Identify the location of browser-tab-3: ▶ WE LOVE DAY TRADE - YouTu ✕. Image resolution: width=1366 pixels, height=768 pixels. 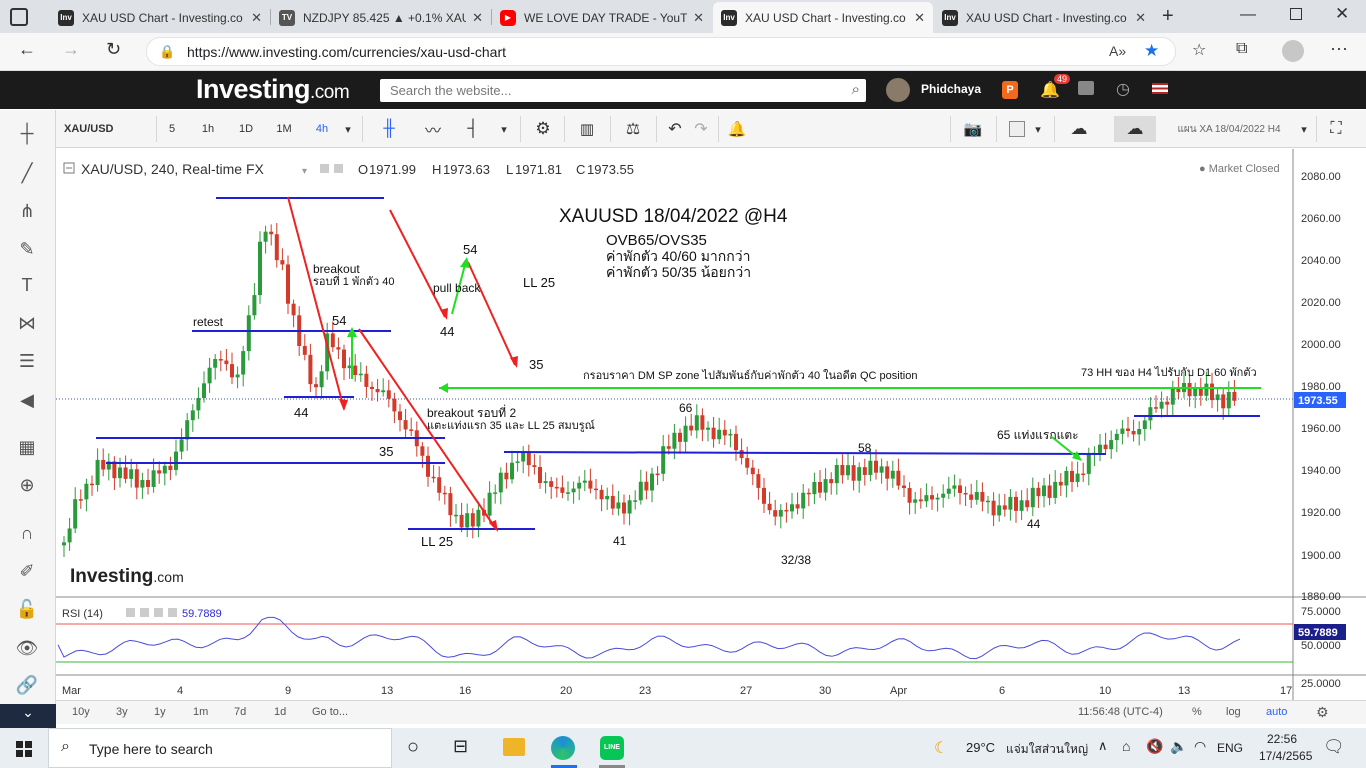
(602, 17).